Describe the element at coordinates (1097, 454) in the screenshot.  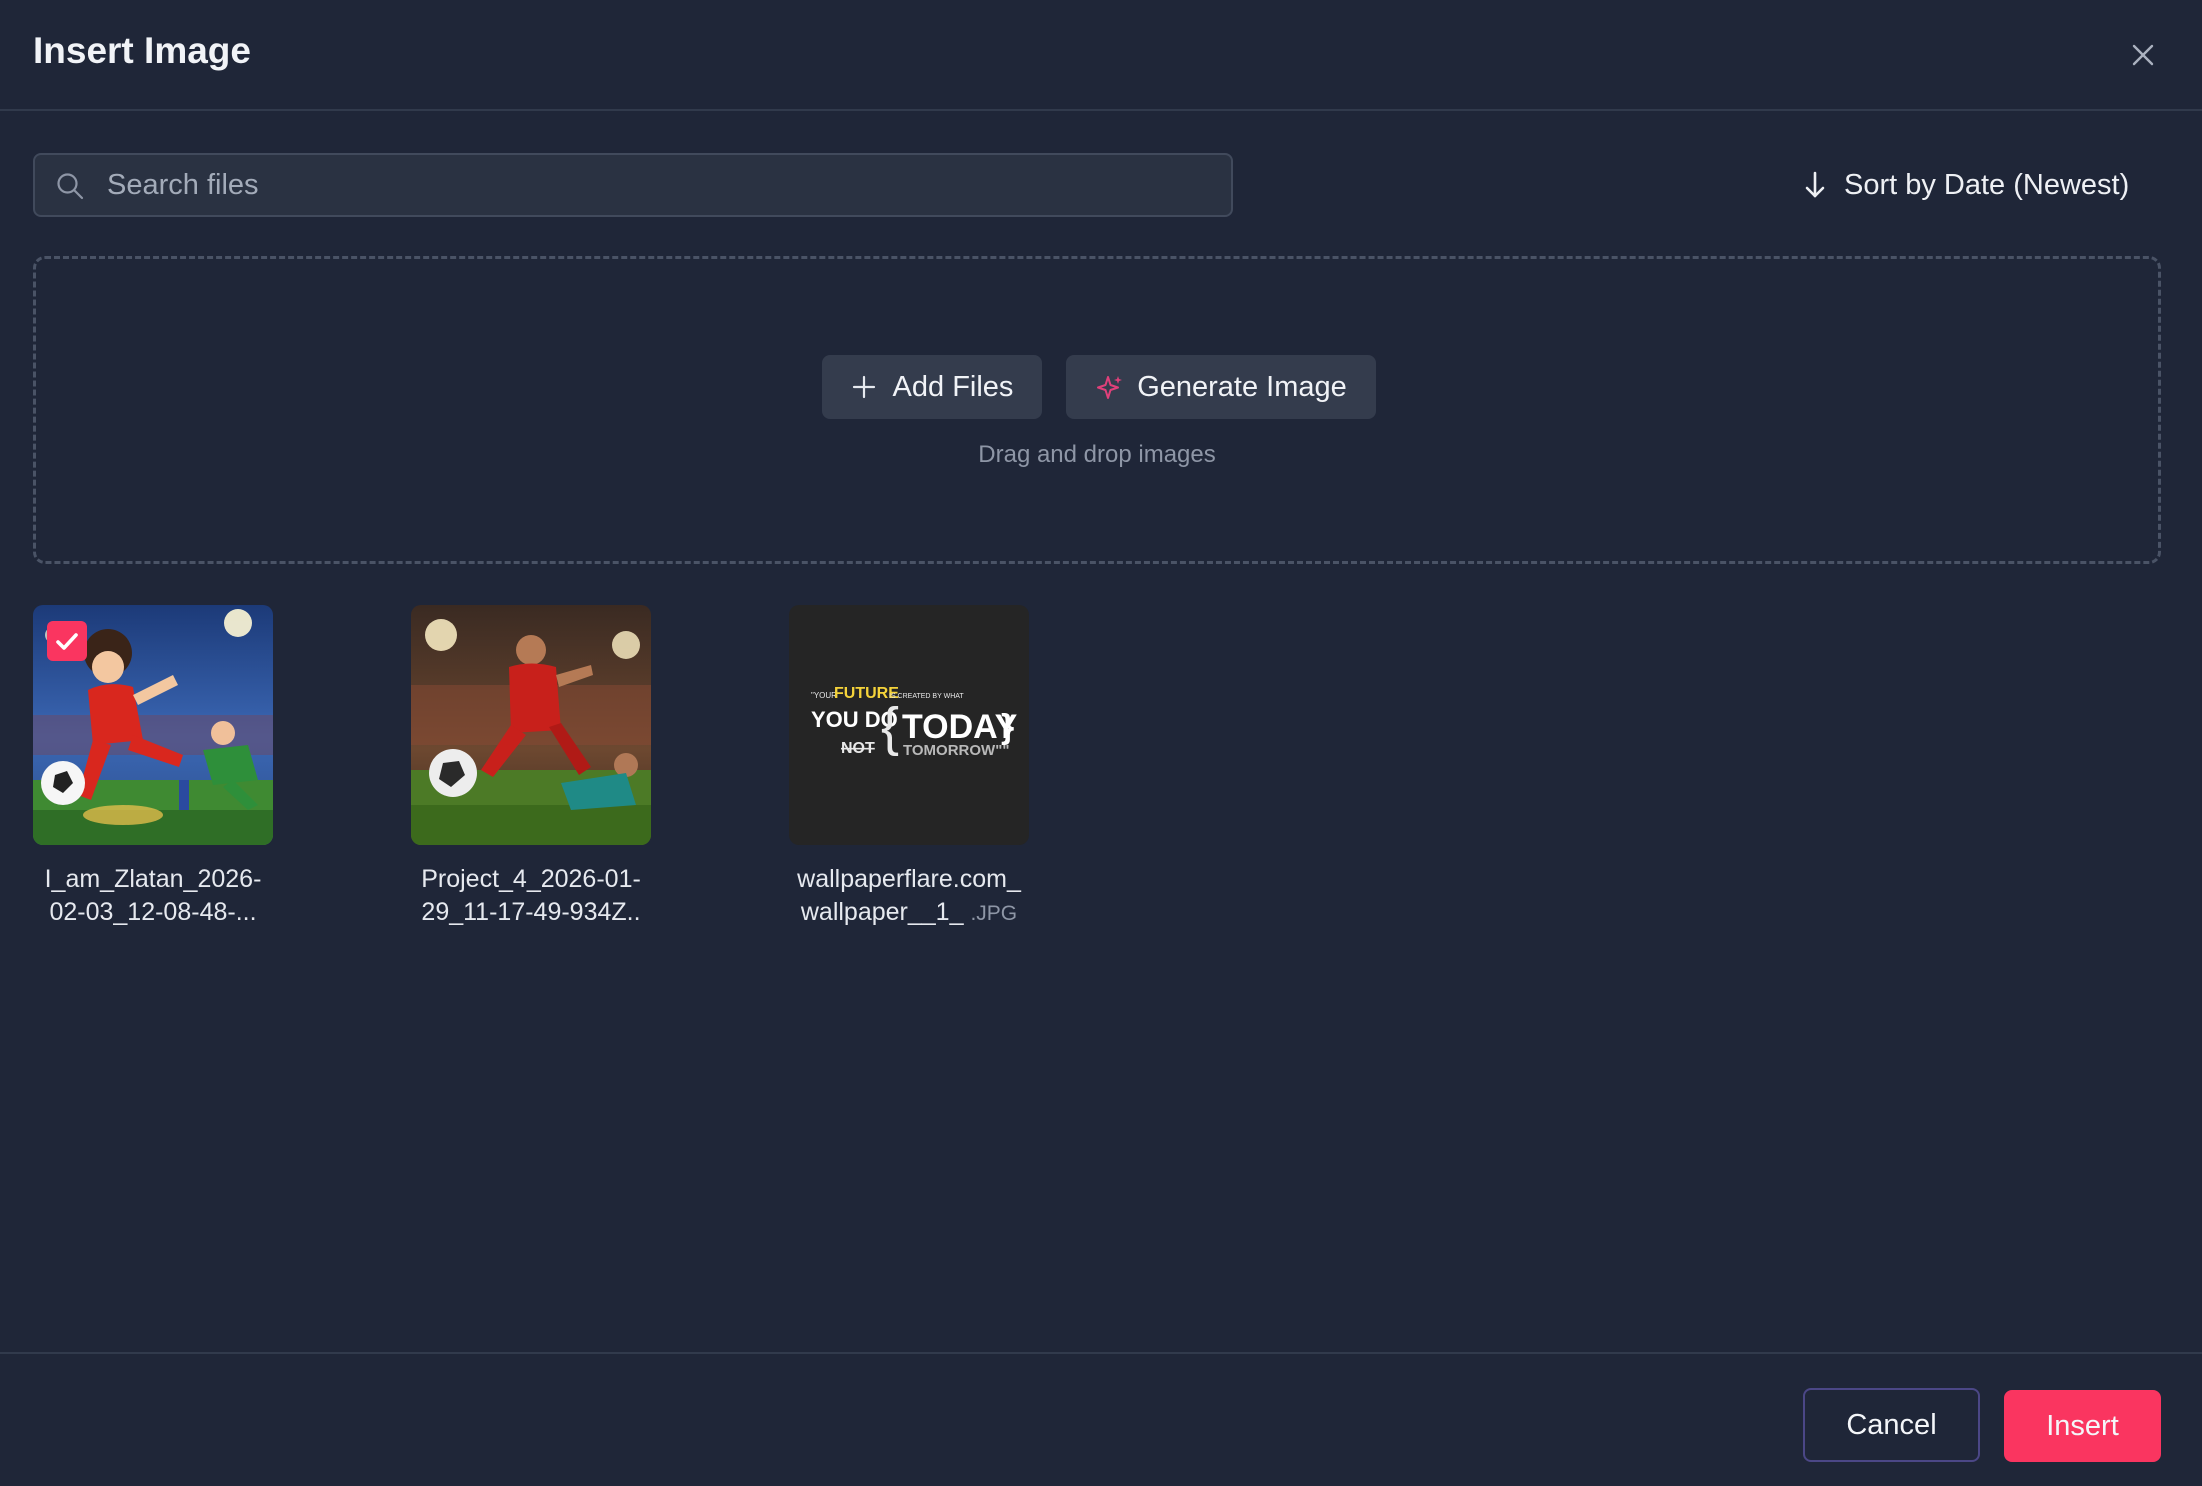
I see `drop-hint: Drag and drop images` at that location.